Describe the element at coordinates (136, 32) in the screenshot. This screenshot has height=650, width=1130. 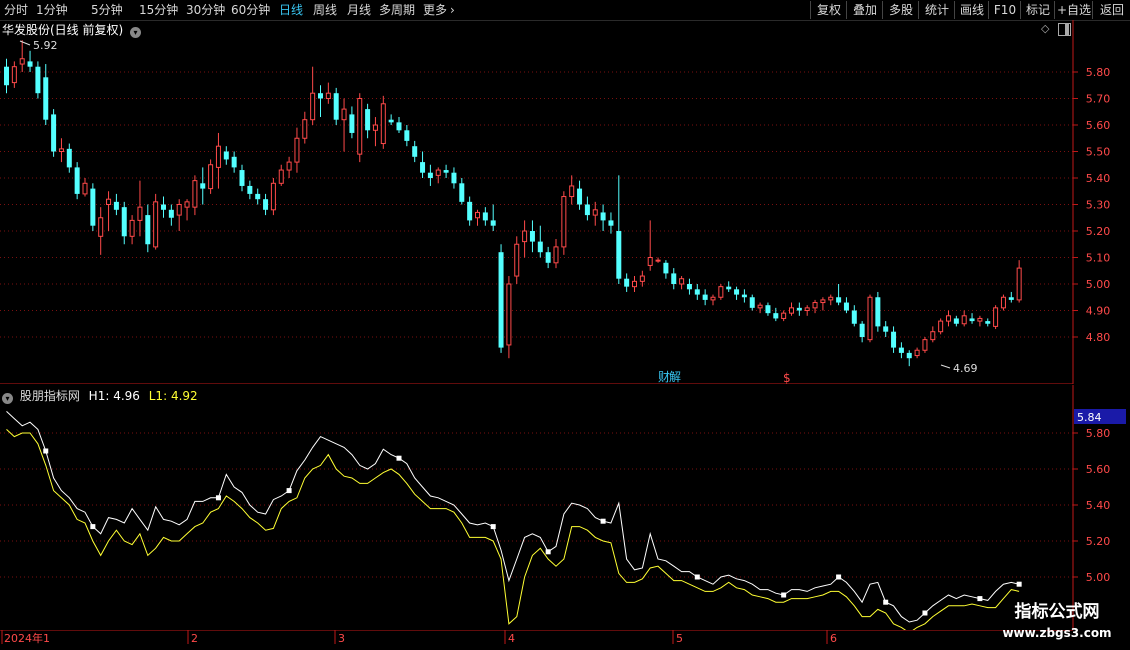
I see `title-dropdown-icon: ▾` at that location.